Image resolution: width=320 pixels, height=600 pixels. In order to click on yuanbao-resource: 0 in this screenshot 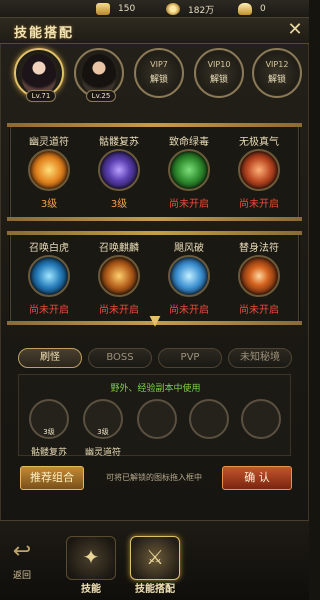, I will do `click(252, 9)`.